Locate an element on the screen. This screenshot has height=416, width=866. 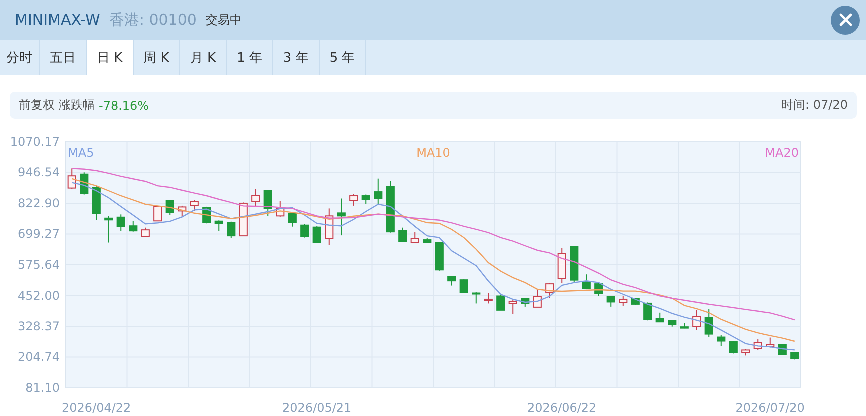
legend-label: MA10 is located at coordinates (433, 153).